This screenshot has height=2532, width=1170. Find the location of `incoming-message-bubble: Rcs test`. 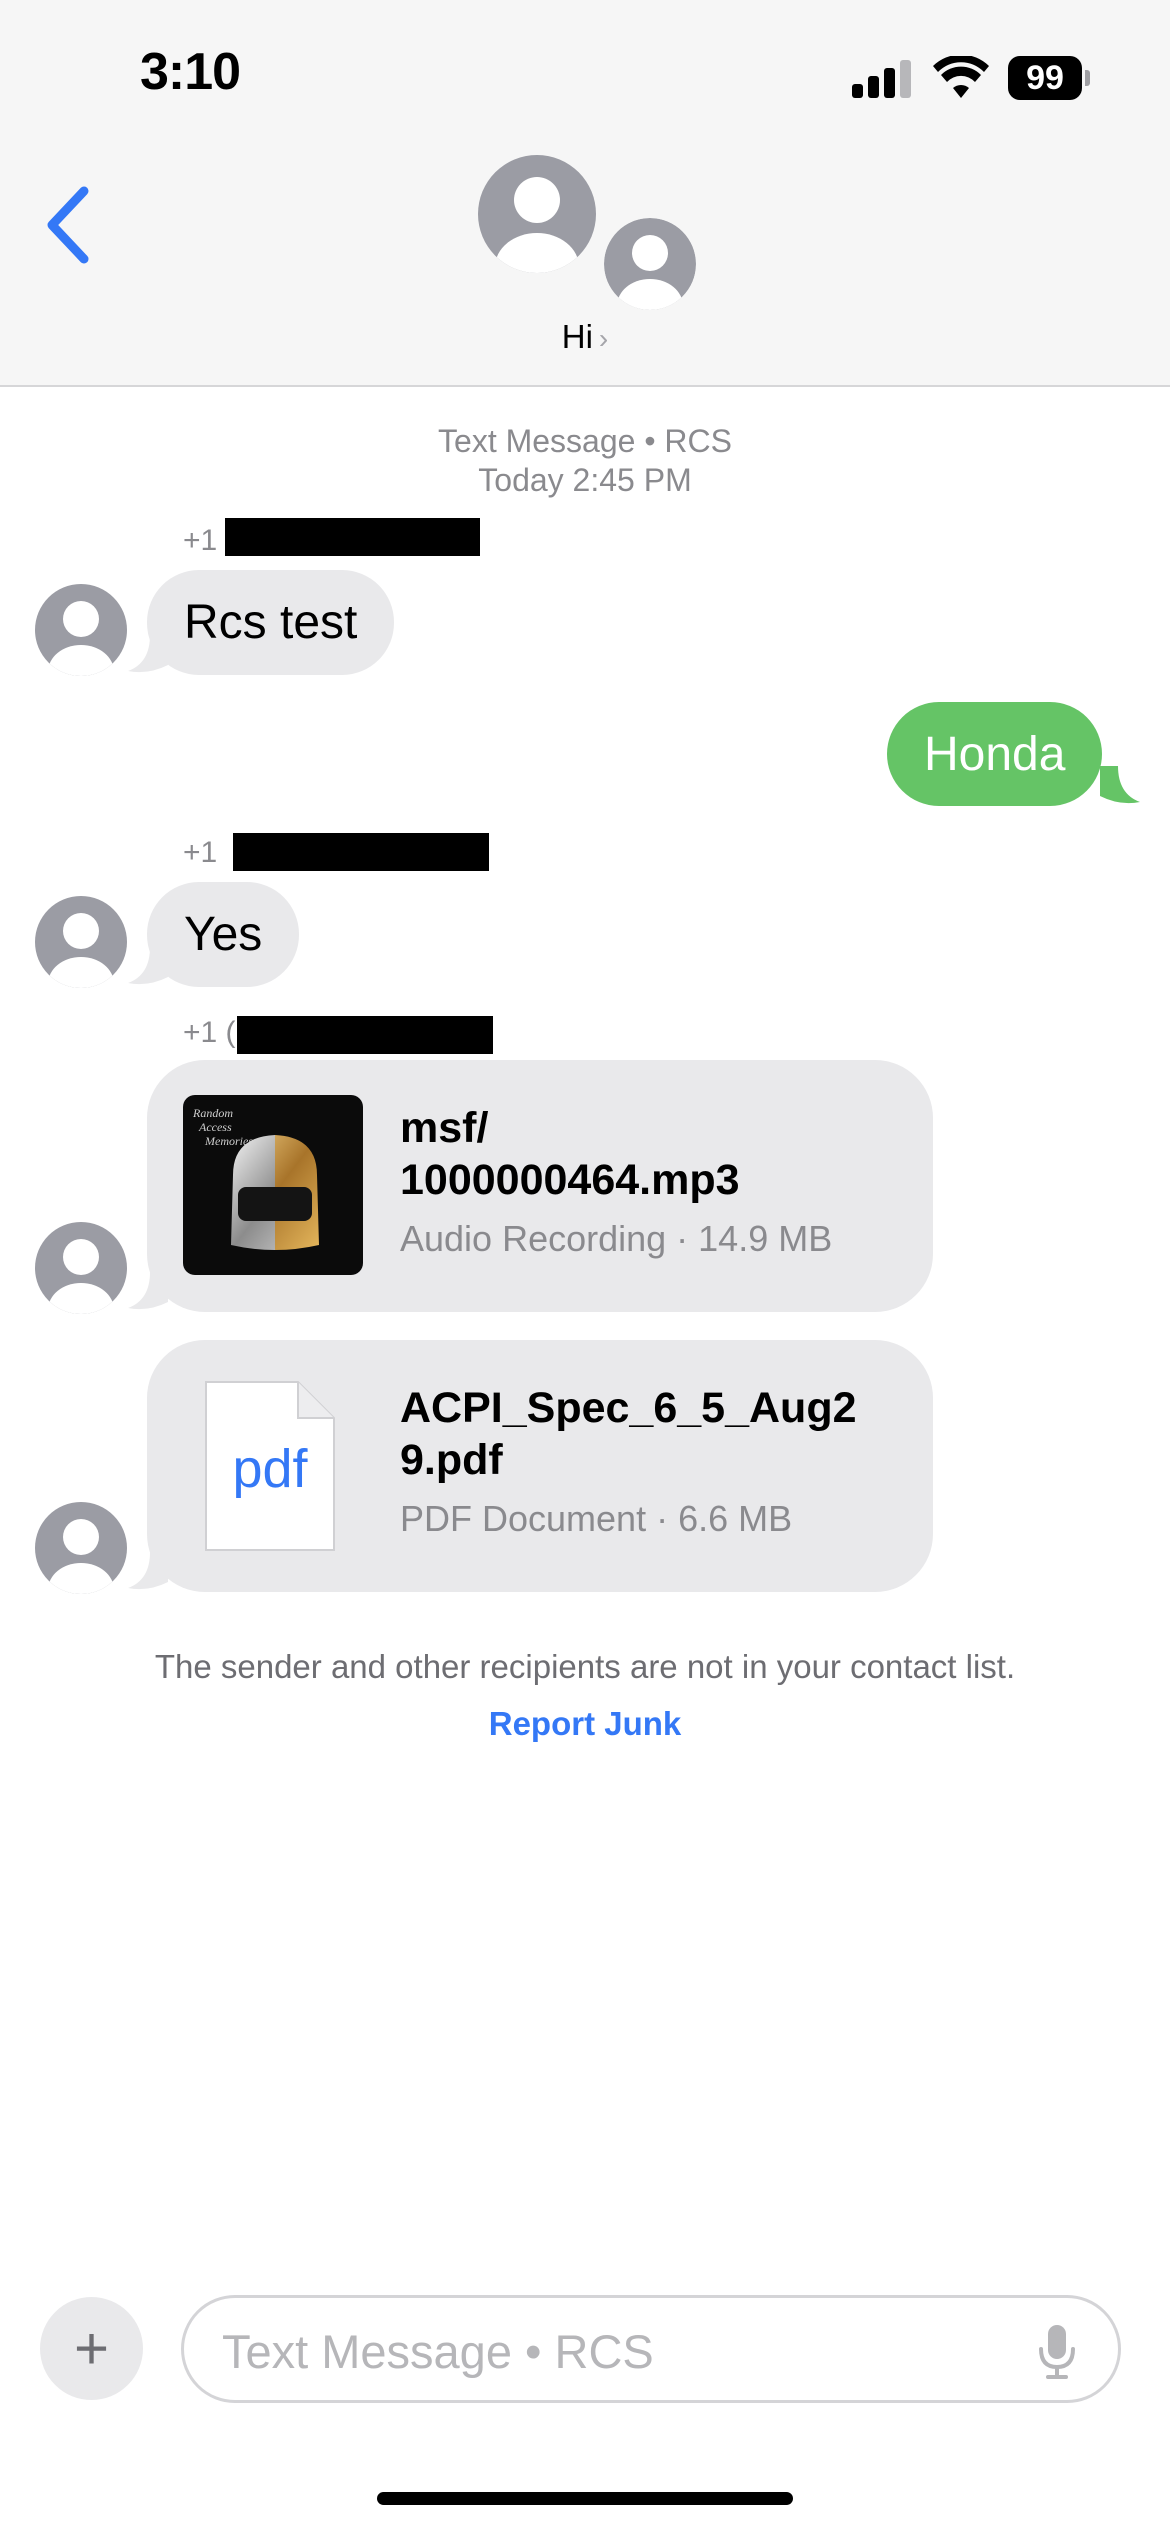

incoming-message-bubble: Rcs test is located at coordinates (271, 622).